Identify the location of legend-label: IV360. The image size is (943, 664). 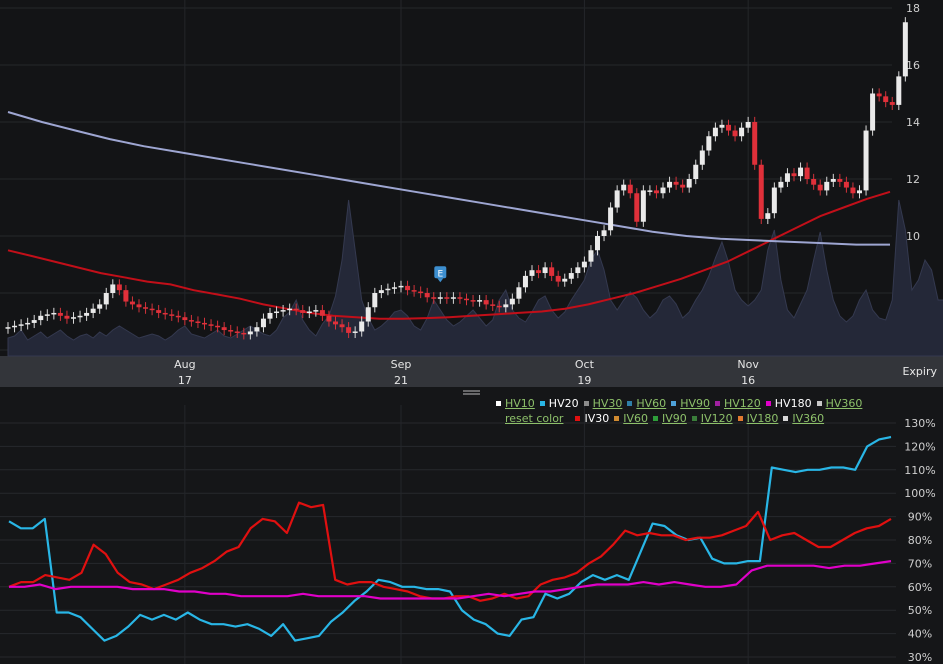
(808, 418).